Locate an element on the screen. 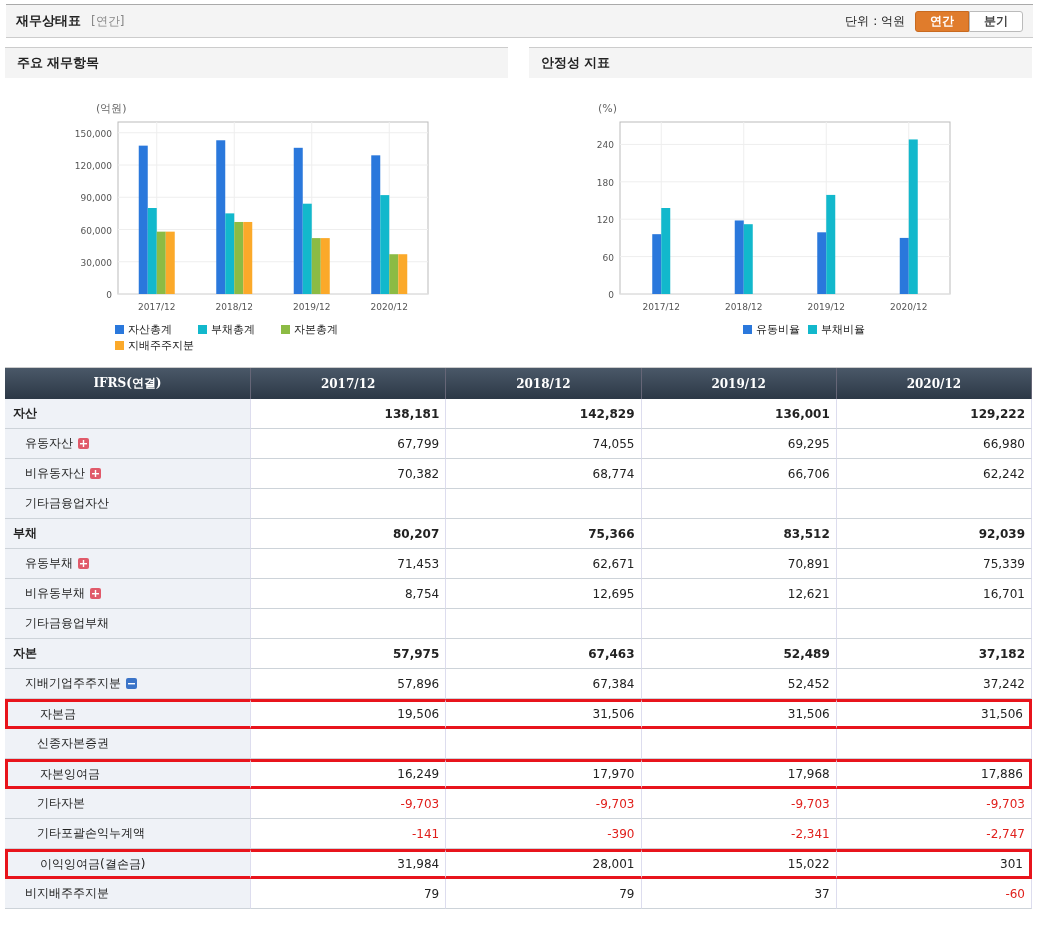 Image resolution: width=1041 pixels, height=927 pixels. panel-title: 주요 재무항목 is located at coordinates (256, 62).